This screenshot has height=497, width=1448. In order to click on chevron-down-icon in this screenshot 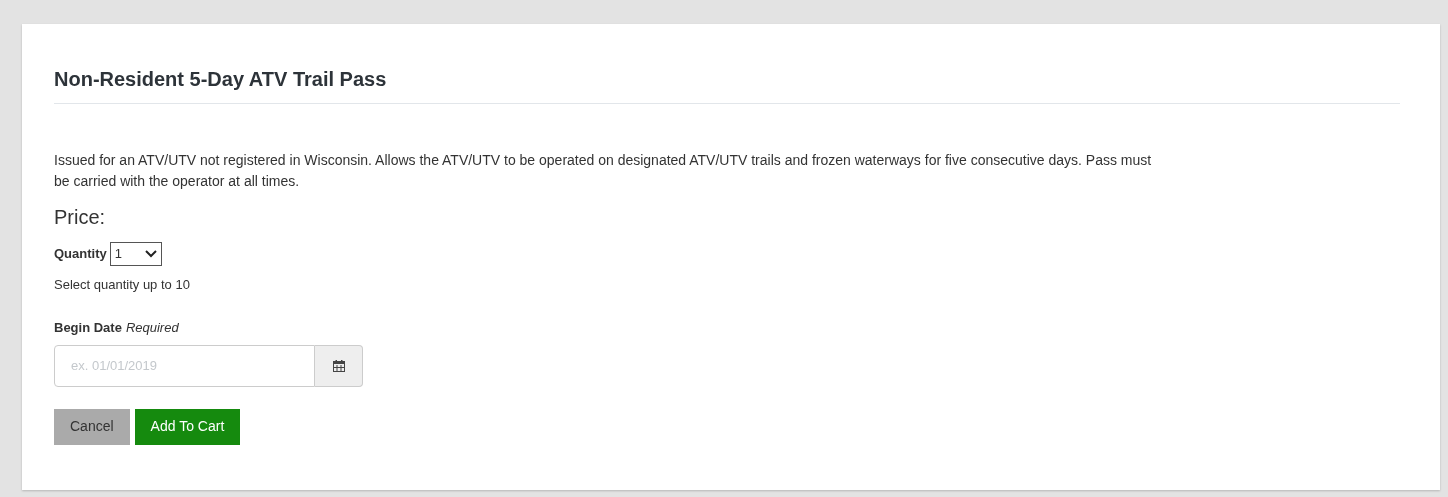, I will do `click(150, 254)`.